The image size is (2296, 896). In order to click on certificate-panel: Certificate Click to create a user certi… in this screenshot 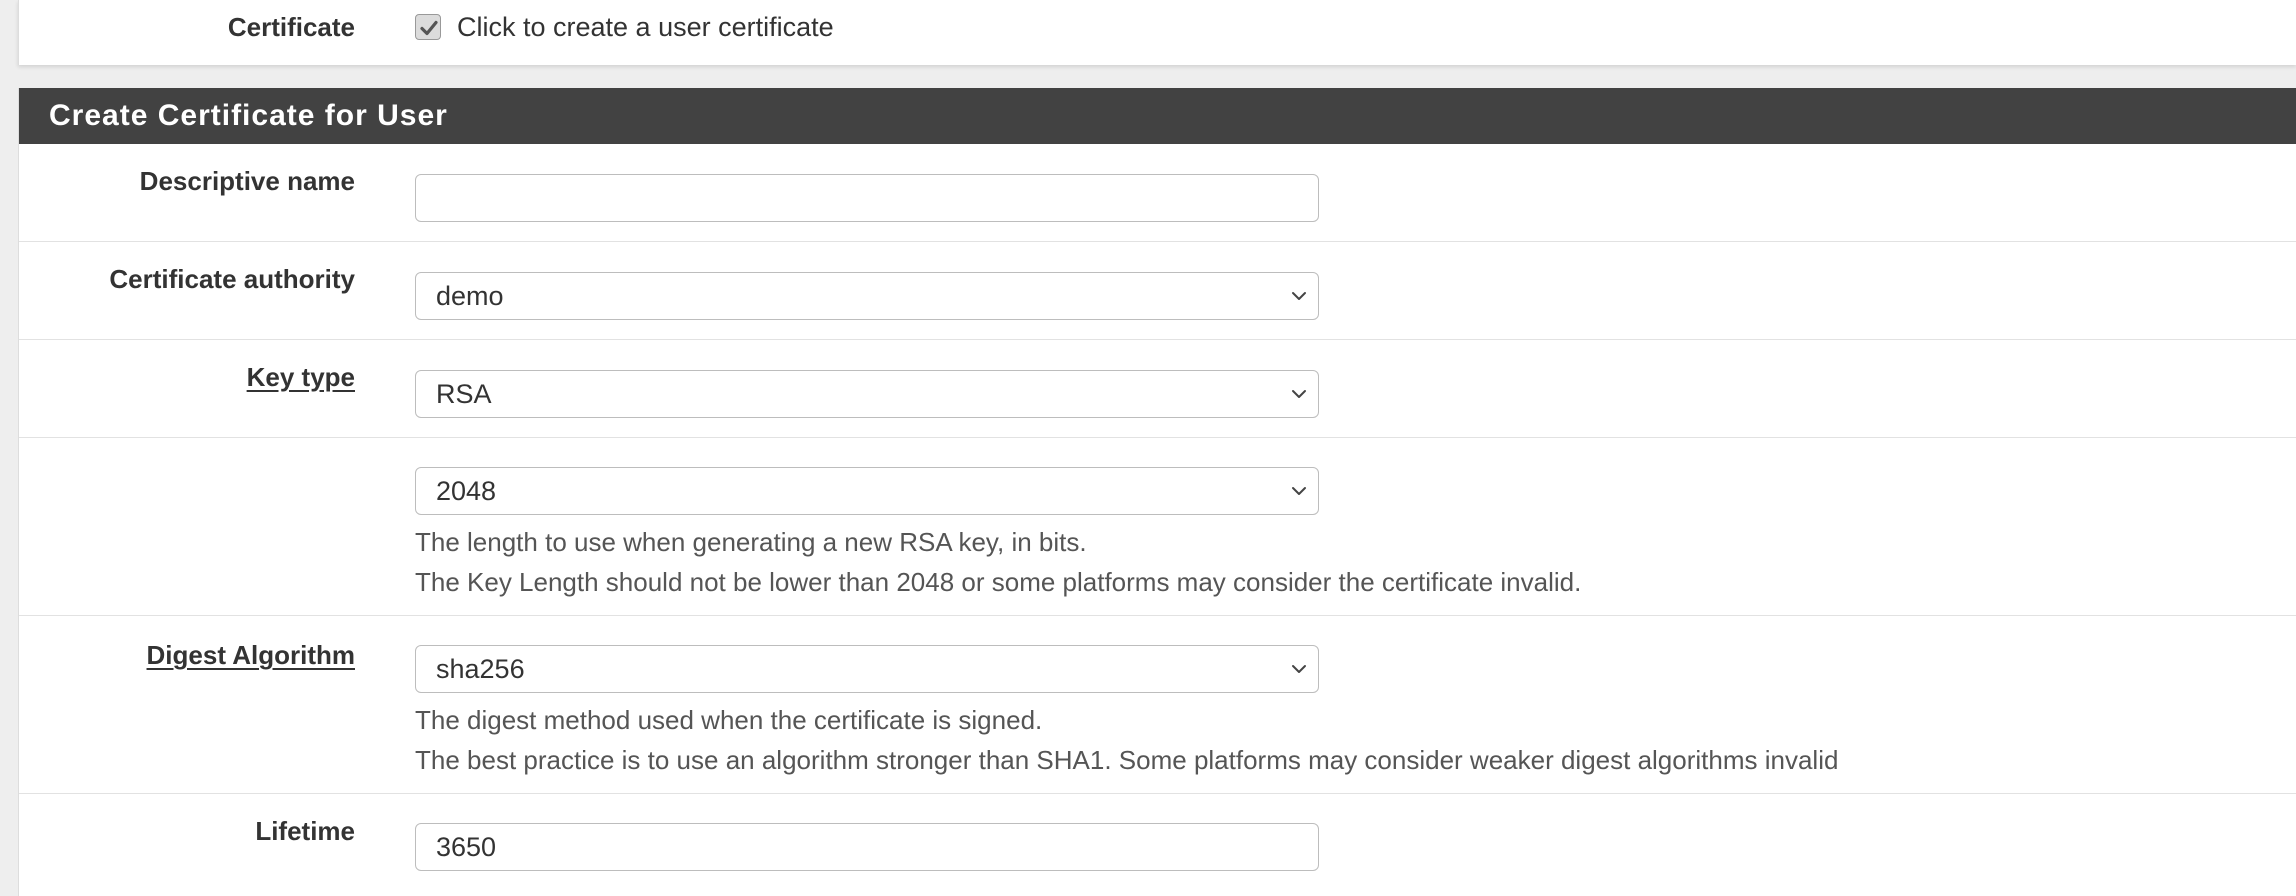, I will do `click(1157, 32)`.